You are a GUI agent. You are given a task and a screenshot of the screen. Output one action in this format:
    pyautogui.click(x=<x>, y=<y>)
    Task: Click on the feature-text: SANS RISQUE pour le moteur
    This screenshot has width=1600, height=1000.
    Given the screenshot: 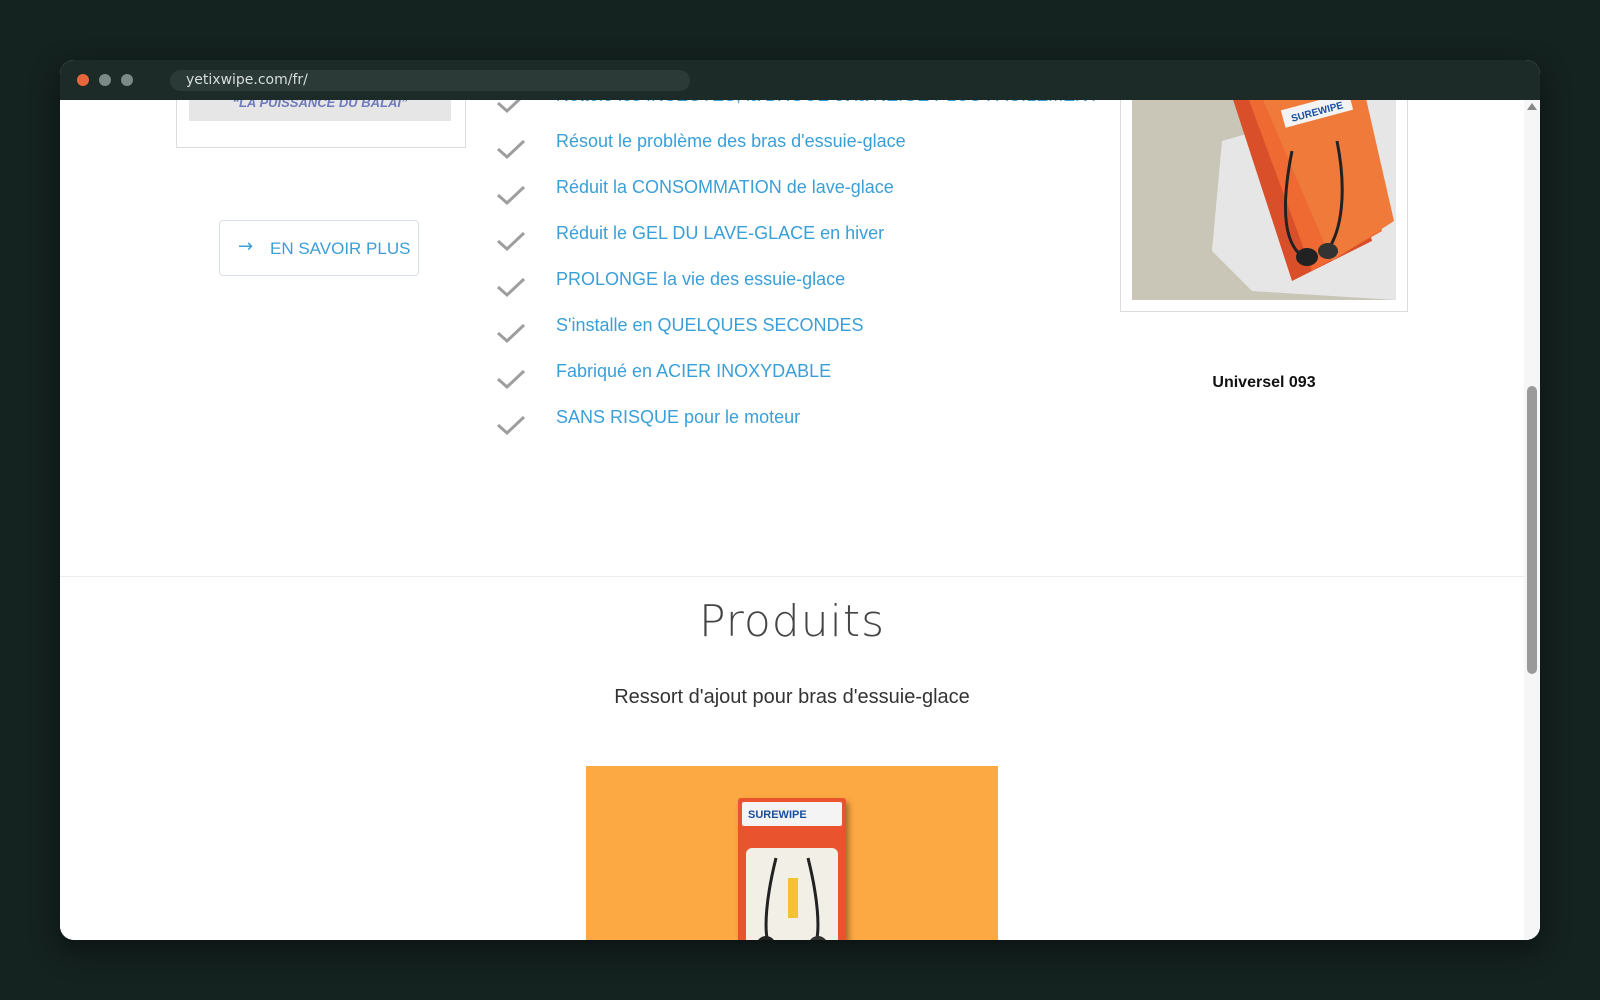 What is the action you would take?
    pyautogui.click(x=678, y=417)
    